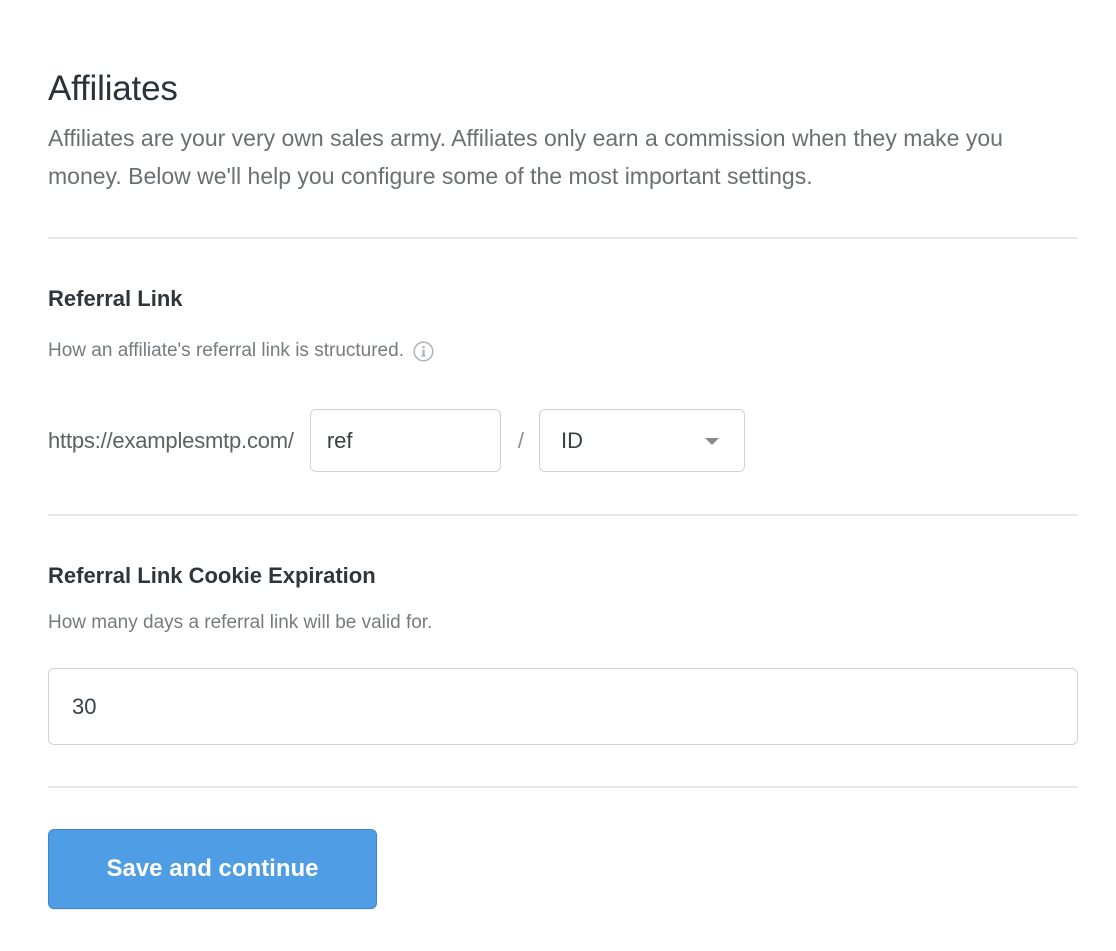  What do you see at coordinates (212, 575) in the screenshot?
I see `cookie-expiration-title: Referral Link Cookie Expiration` at bounding box center [212, 575].